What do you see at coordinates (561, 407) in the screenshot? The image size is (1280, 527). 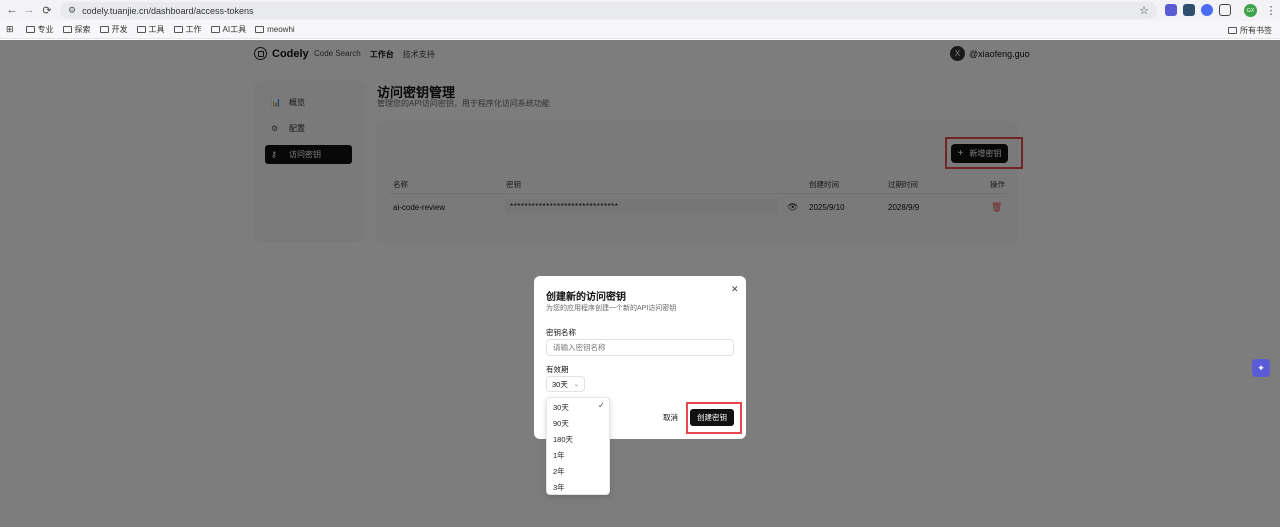 I see `expiry-option: 30天` at bounding box center [561, 407].